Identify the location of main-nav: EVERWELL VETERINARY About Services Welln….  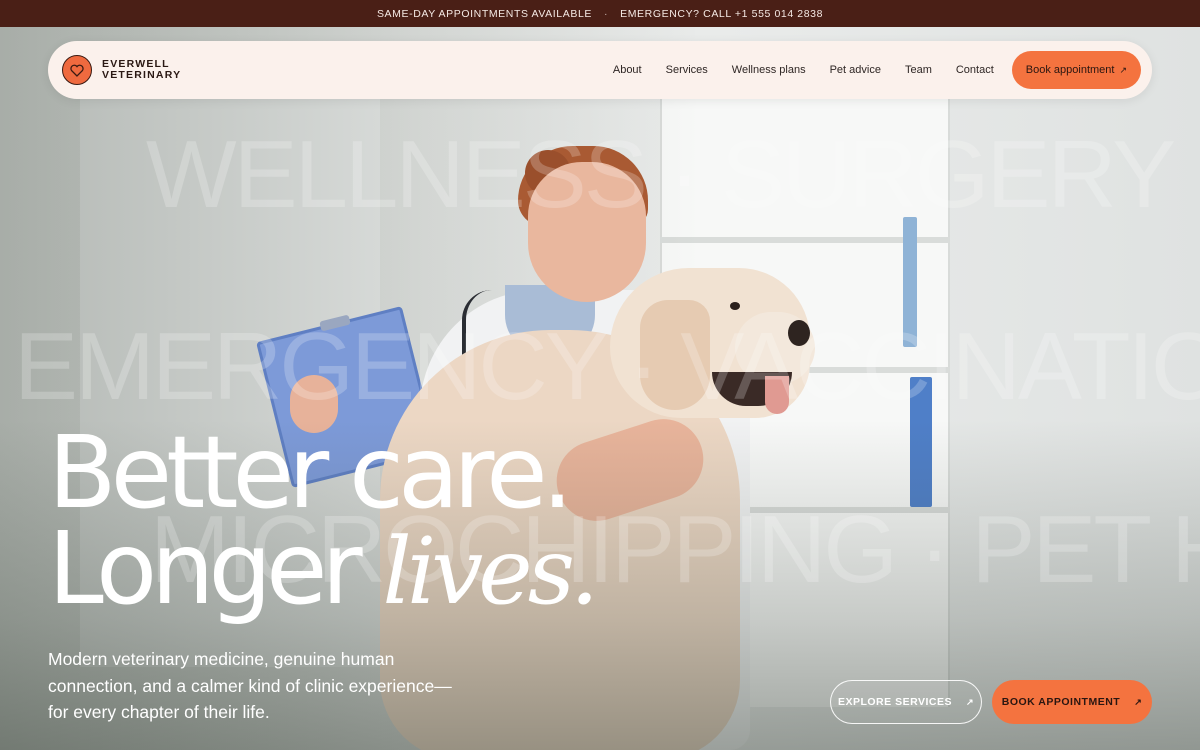
(600, 70).